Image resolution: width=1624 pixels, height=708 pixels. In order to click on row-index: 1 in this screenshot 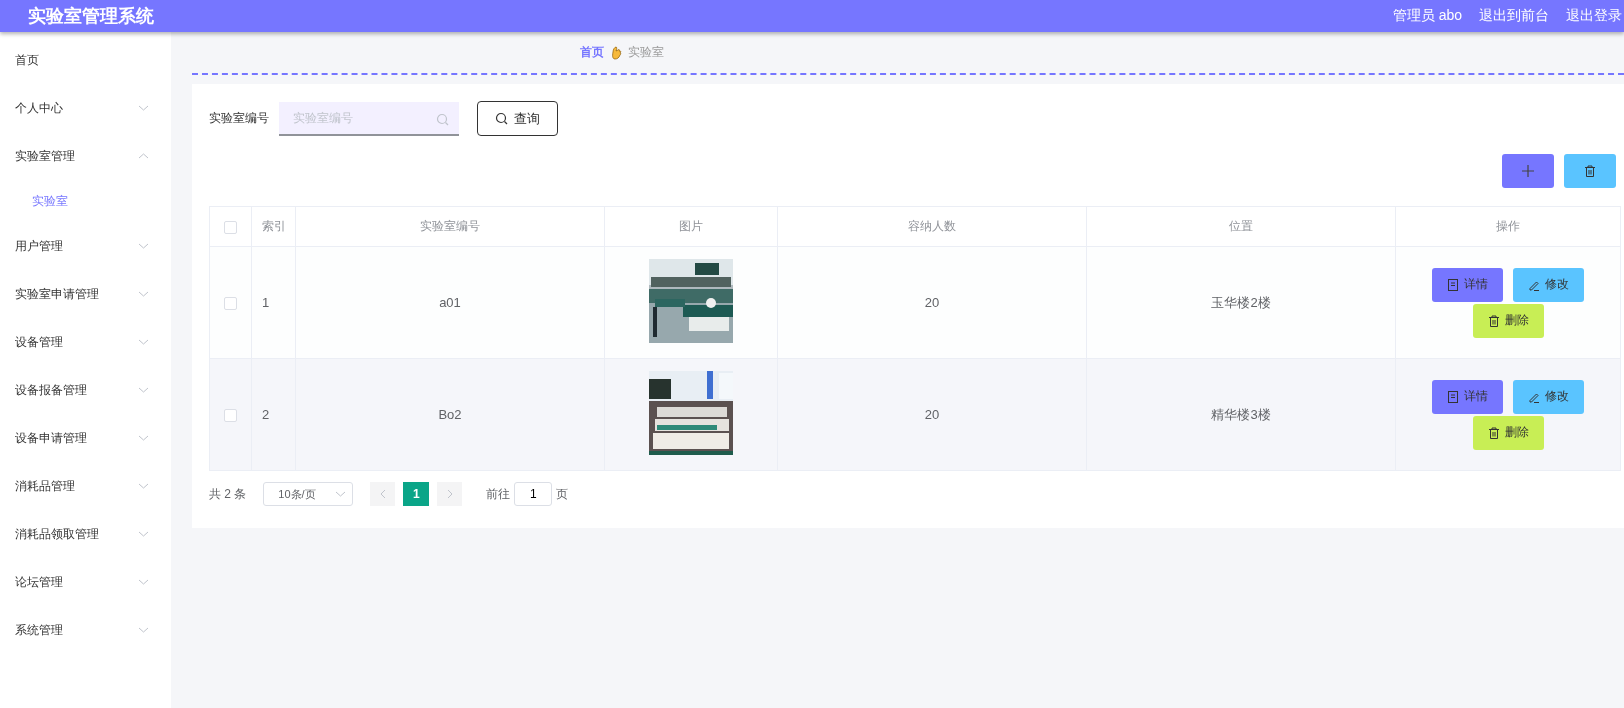, I will do `click(266, 302)`.